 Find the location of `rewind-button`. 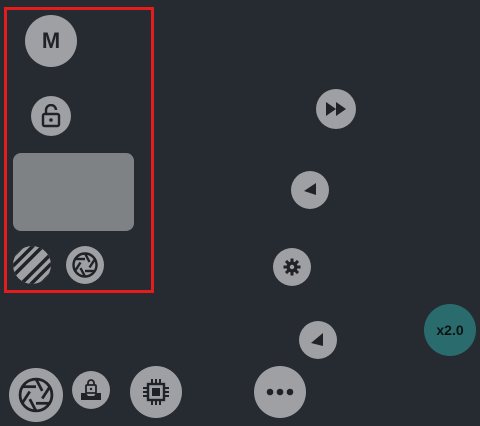

rewind-button is located at coordinates (310, 190).